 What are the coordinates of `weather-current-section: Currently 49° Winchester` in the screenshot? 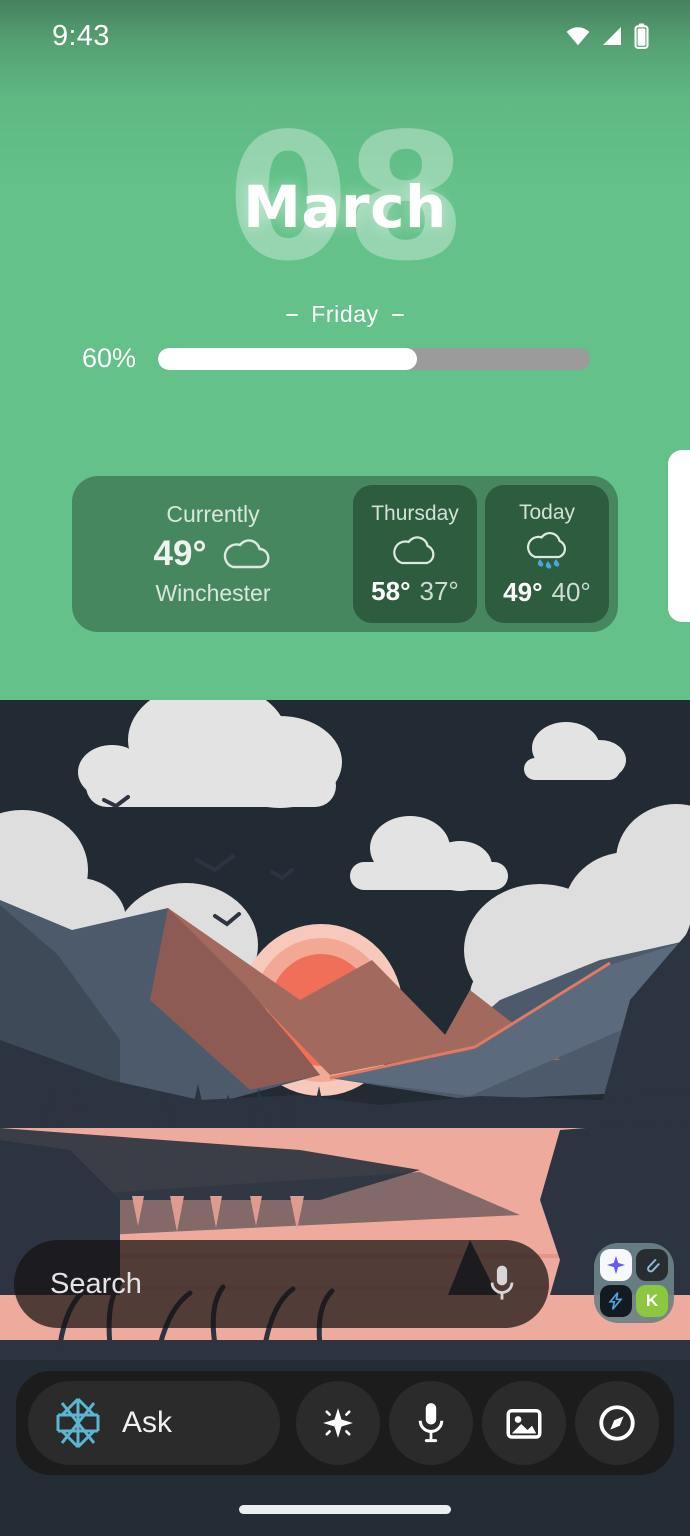 It's located at (213, 554).